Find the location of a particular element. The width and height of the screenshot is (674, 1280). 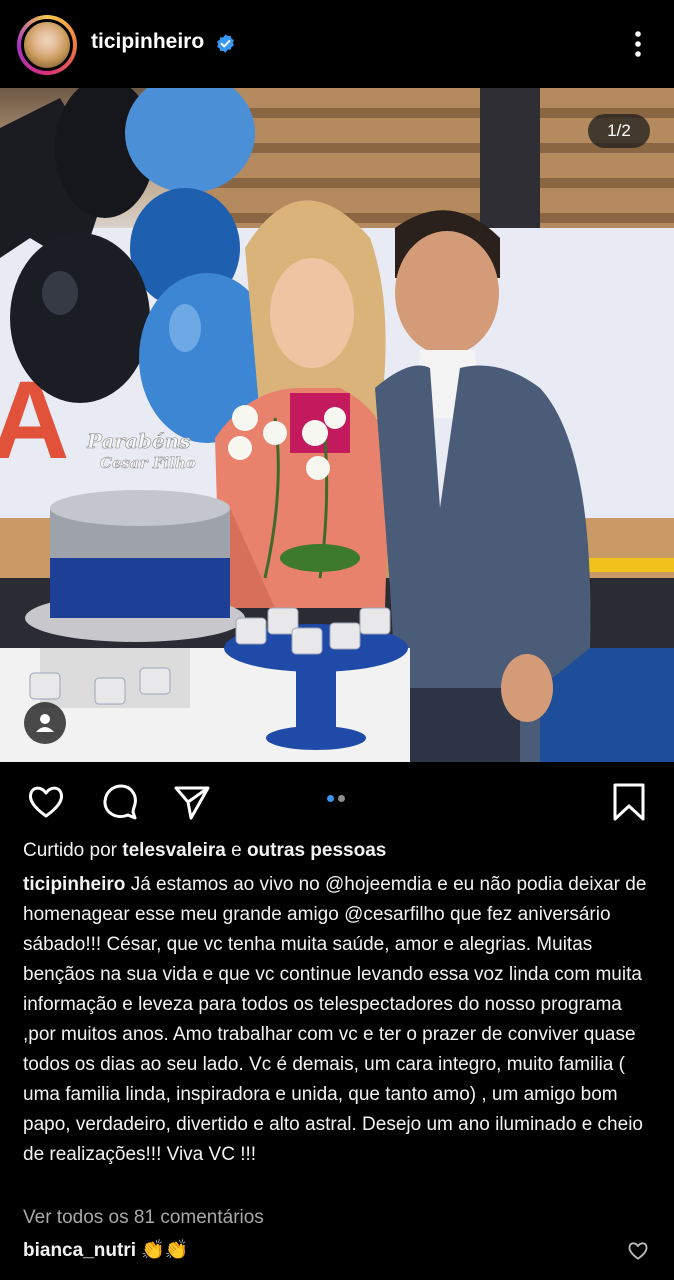

comment-item: bianca_nutri 👏👏 is located at coordinates (106, 1250).